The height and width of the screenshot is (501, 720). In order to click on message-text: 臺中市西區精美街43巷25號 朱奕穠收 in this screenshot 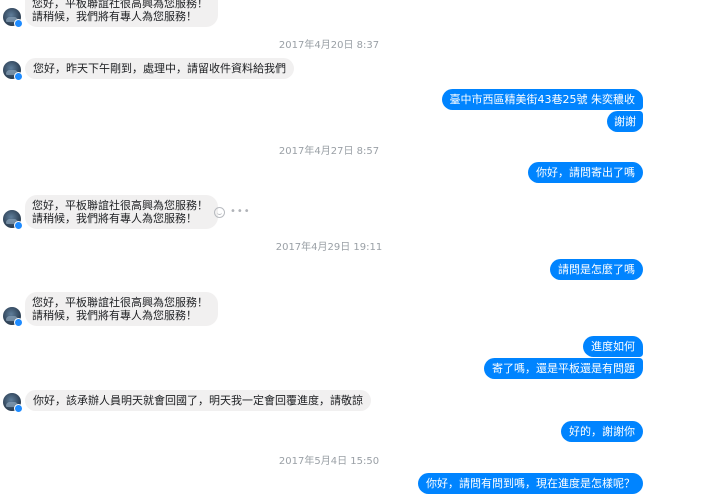, I will do `click(542, 99)`.